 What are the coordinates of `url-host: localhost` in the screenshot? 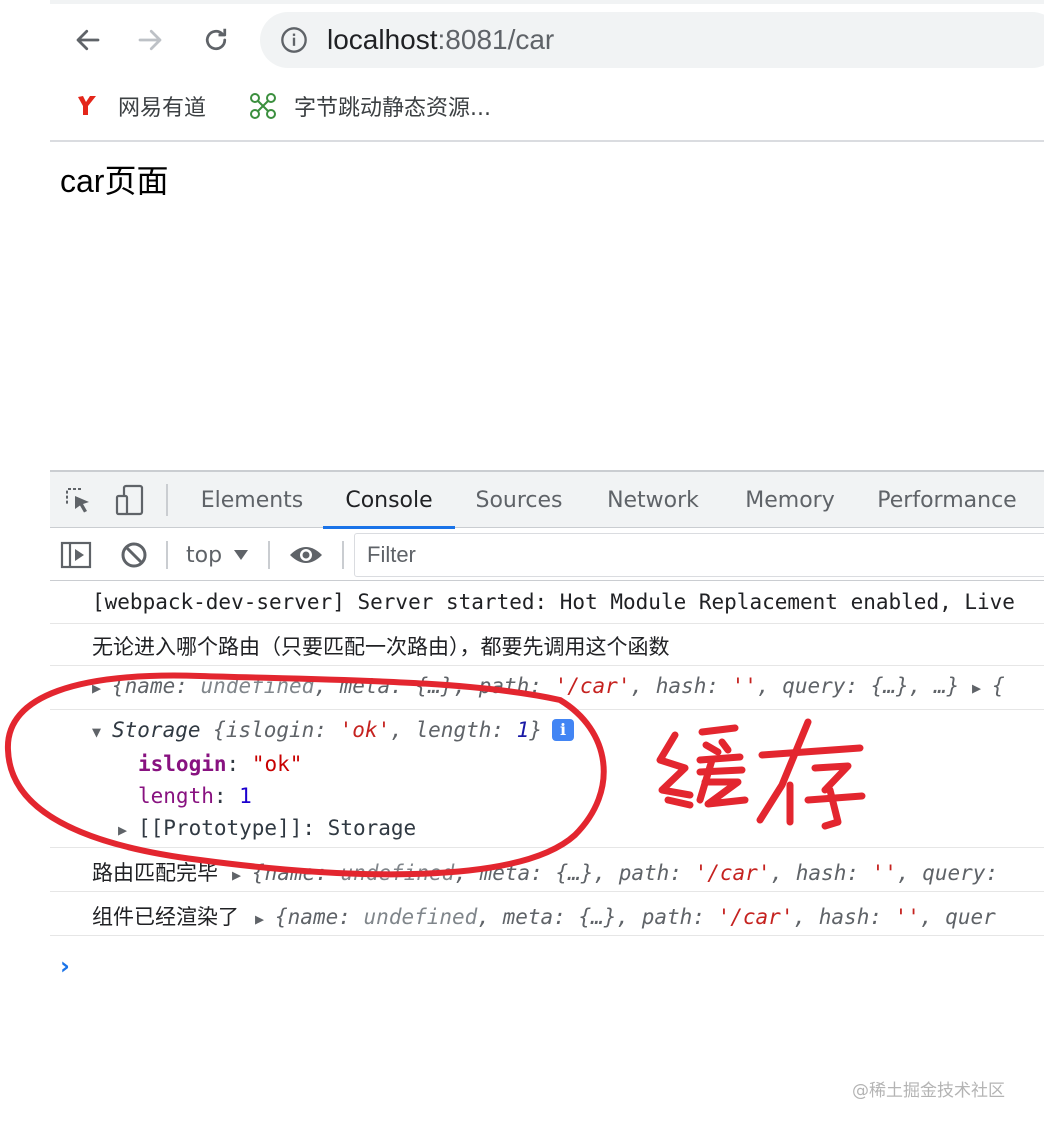 It's located at (382, 39).